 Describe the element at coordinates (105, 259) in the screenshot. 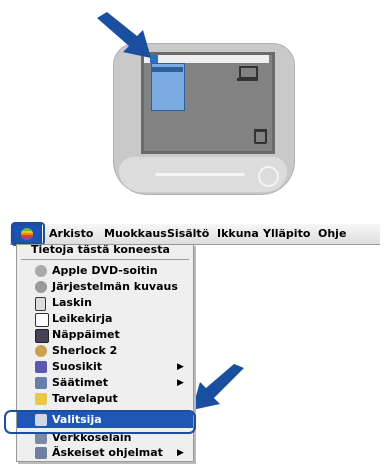

I see `menu-separator` at that location.